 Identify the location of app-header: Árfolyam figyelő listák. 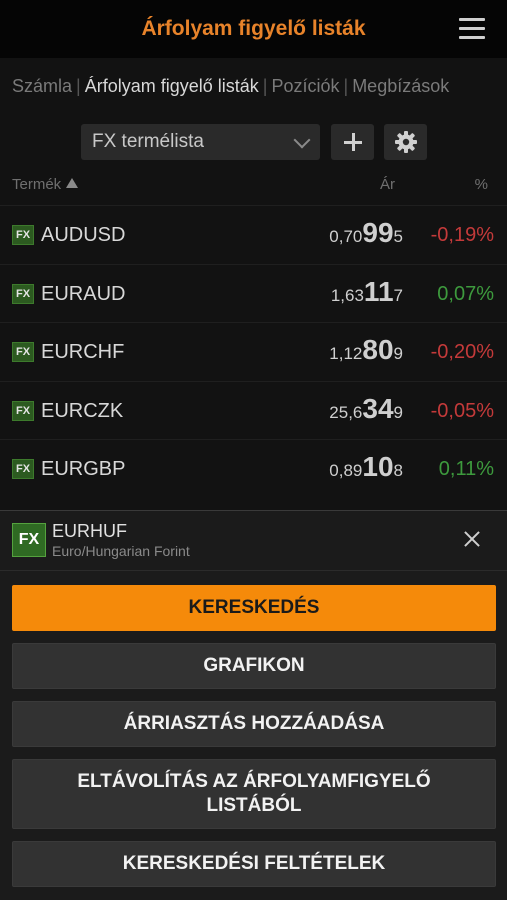
(253, 29).